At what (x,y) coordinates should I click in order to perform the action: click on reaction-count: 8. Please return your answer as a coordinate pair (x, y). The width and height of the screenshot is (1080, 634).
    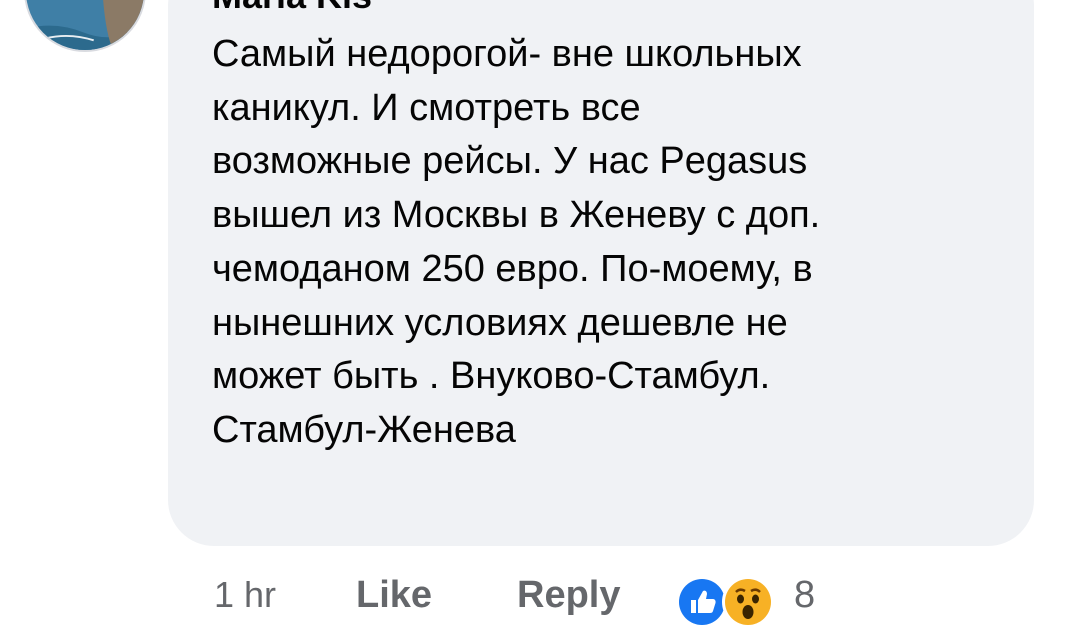
    Looking at the image, I should click on (804, 595).